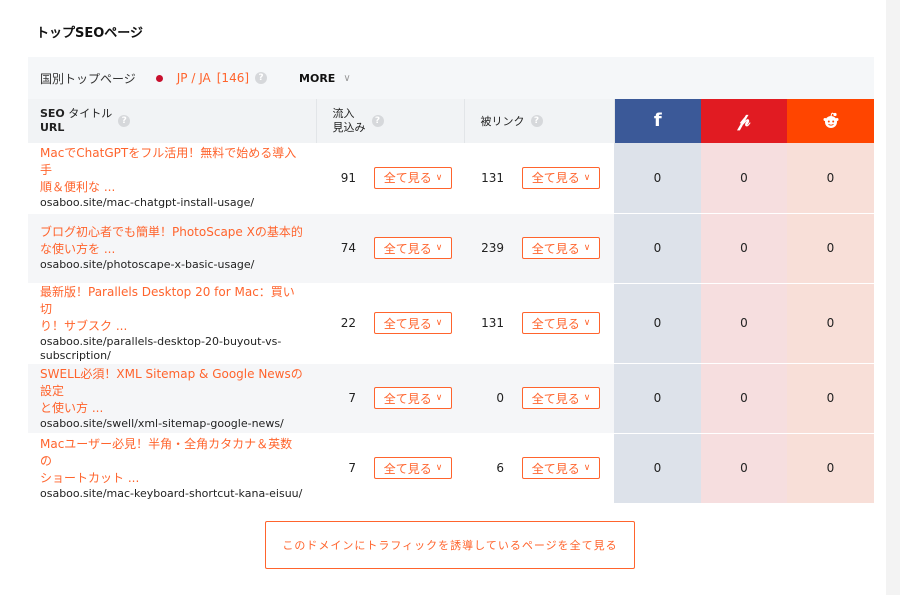  I want to click on traffic-label-line2: 見込み, so click(349, 127).